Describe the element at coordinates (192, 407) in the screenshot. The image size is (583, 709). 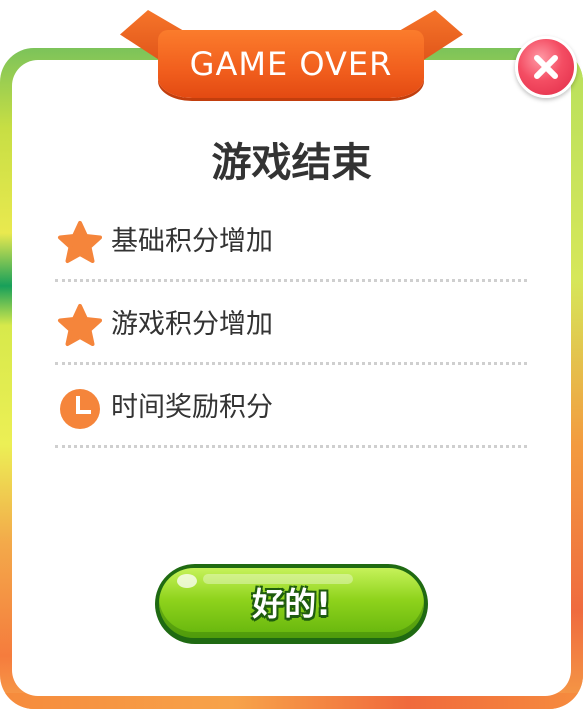
I see `row-label: 时间奖励积分` at that location.